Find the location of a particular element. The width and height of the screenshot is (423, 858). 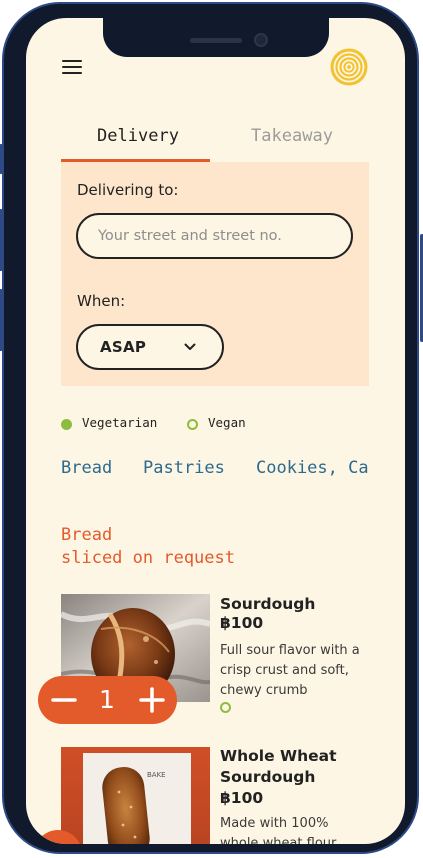

product-description: Made with 100% is located at coordinates (274, 823).